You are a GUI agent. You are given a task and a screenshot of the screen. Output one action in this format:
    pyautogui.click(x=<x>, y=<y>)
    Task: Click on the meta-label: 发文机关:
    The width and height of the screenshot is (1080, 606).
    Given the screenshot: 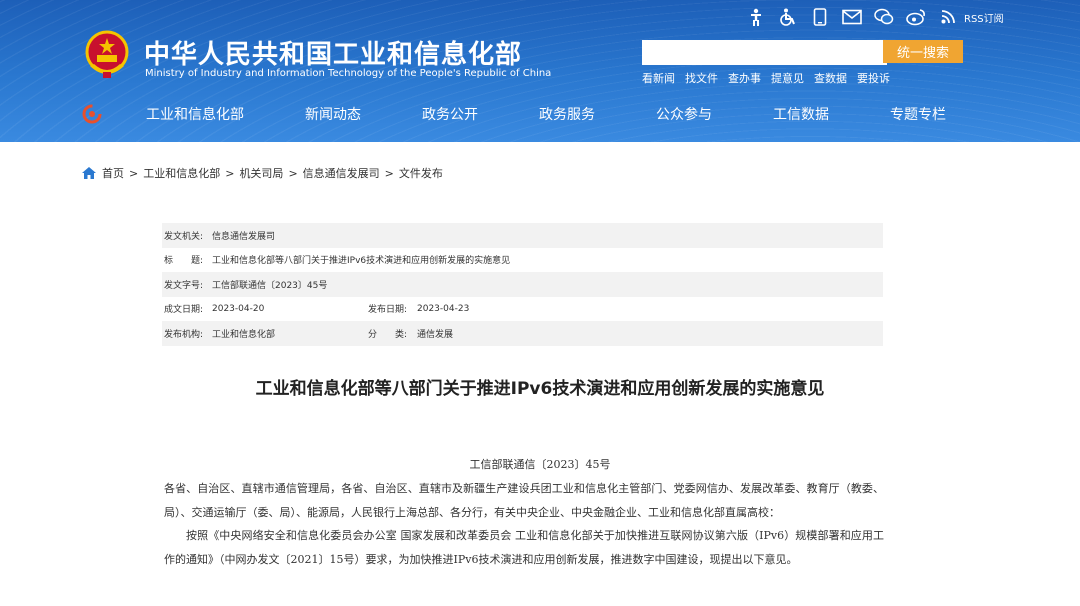 What is the action you would take?
    pyautogui.click(x=184, y=236)
    